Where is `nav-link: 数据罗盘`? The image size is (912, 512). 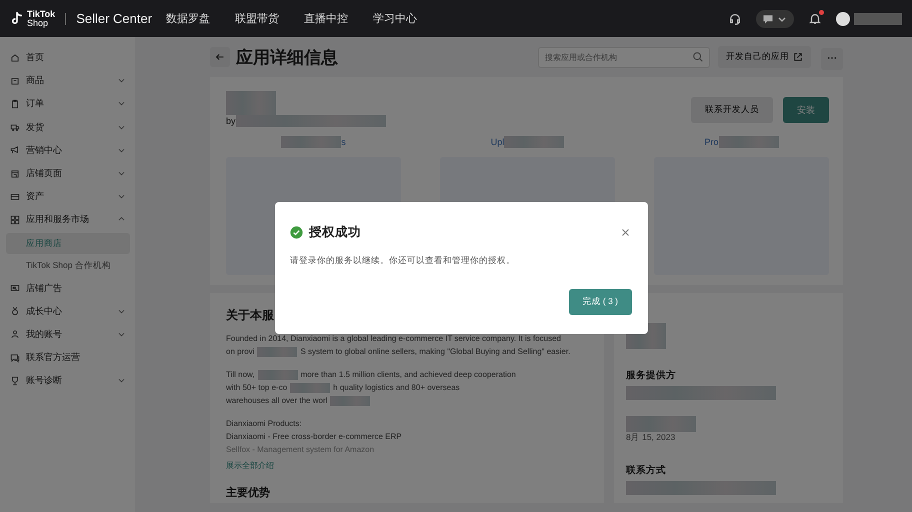 nav-link: 数据罗盘 is located at coordinates (188, 18).